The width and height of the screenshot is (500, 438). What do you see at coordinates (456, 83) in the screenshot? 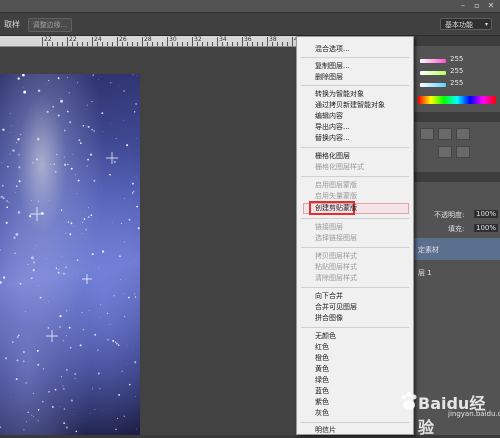
I see `color-value-b: 255` at bounding box center [456, 83].